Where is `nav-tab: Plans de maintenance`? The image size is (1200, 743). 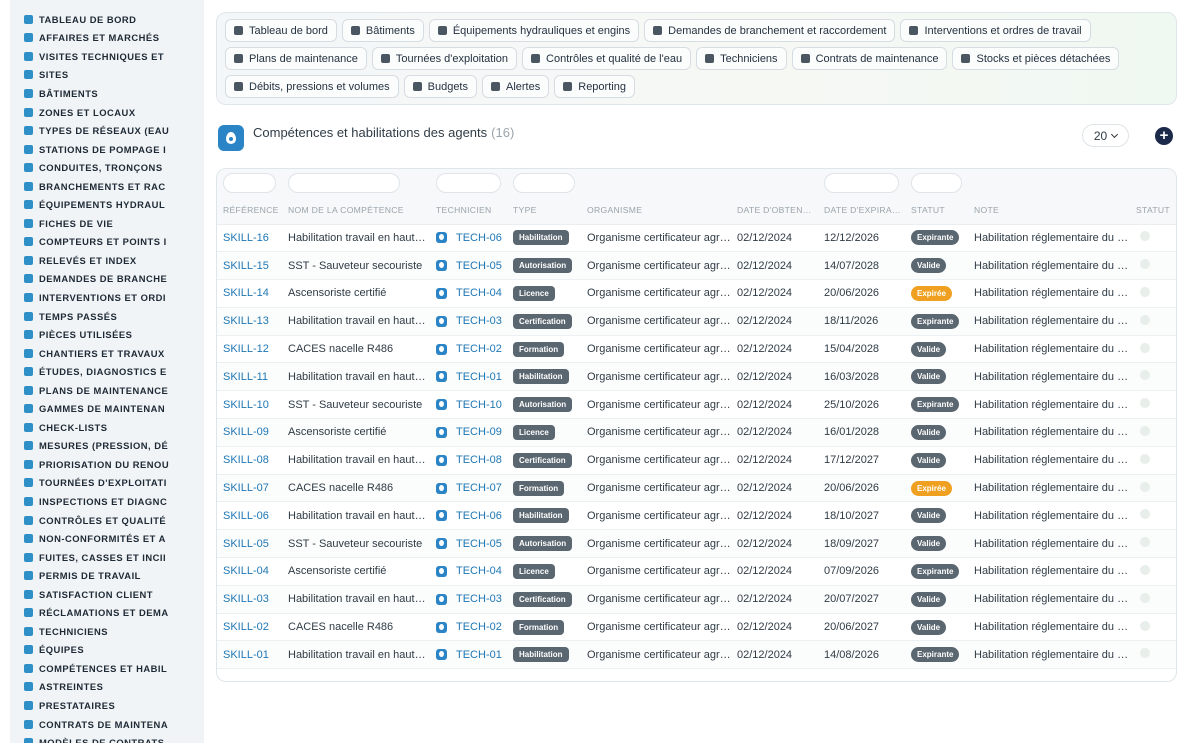 nav-tab: Plans de maintenance is located at coordinates (296, 58).